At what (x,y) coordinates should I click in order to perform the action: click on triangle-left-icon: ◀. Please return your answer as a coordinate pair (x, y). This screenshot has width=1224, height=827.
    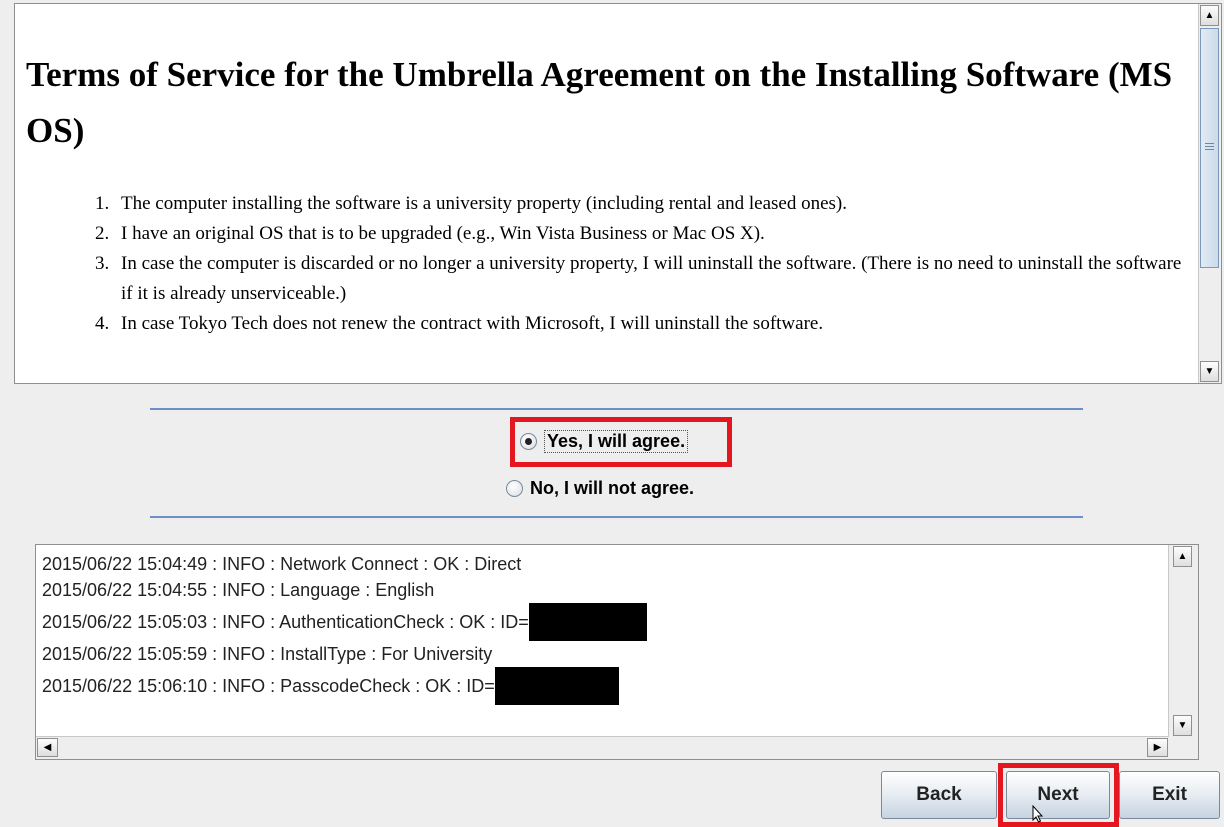
    Looking at the image, I should click on (47, 747).